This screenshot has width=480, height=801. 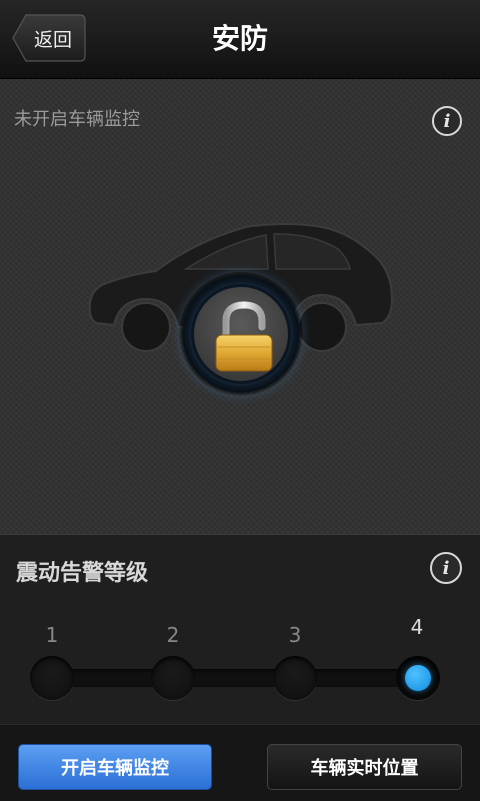 What do you see at coordinates (418, 678) in the screenshot?
I see `level-dot-4-selected` at bounding box center [418, 678].